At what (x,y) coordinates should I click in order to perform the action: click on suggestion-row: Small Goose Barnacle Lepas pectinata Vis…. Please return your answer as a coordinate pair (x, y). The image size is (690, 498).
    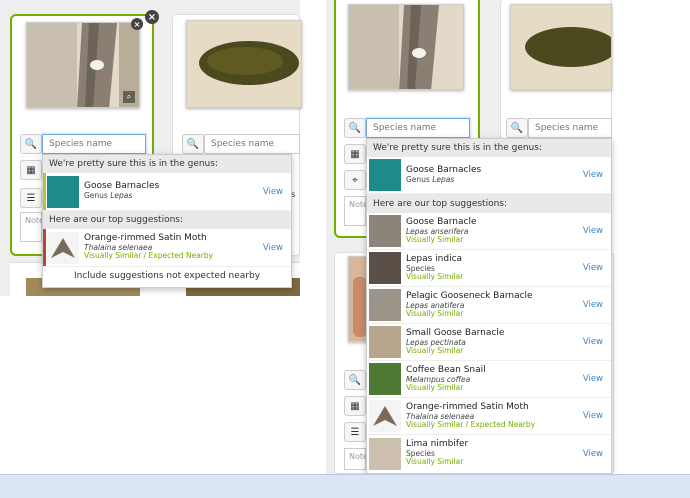
    Looking at the image, I should click on (489, 342).